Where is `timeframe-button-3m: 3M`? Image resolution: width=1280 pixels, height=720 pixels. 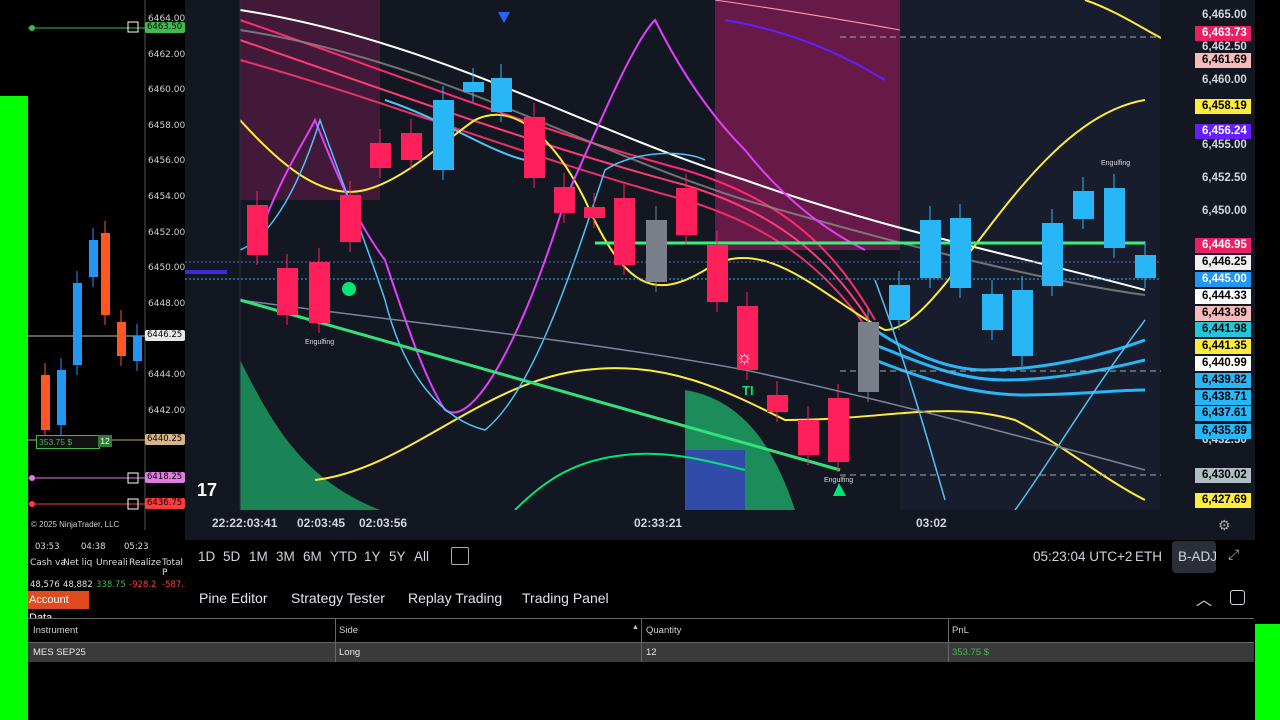 timeframe-button-3m: 3M is located at coordinates (285, 556).